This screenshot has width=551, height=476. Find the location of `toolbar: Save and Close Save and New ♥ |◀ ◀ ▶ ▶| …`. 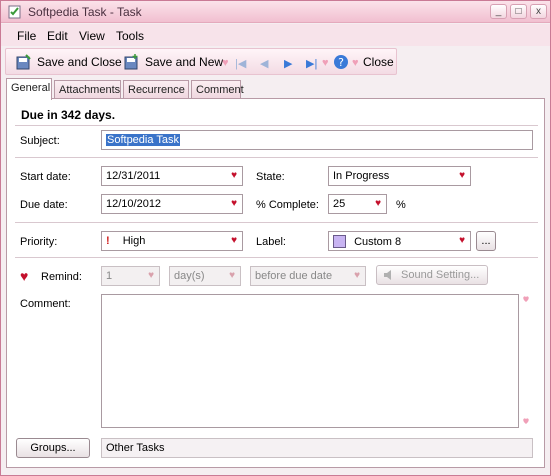

toolbar: Save and Close Save and New ♥ |◀ ◀ ▶ ▶| … is located at coordinates (201, 61).